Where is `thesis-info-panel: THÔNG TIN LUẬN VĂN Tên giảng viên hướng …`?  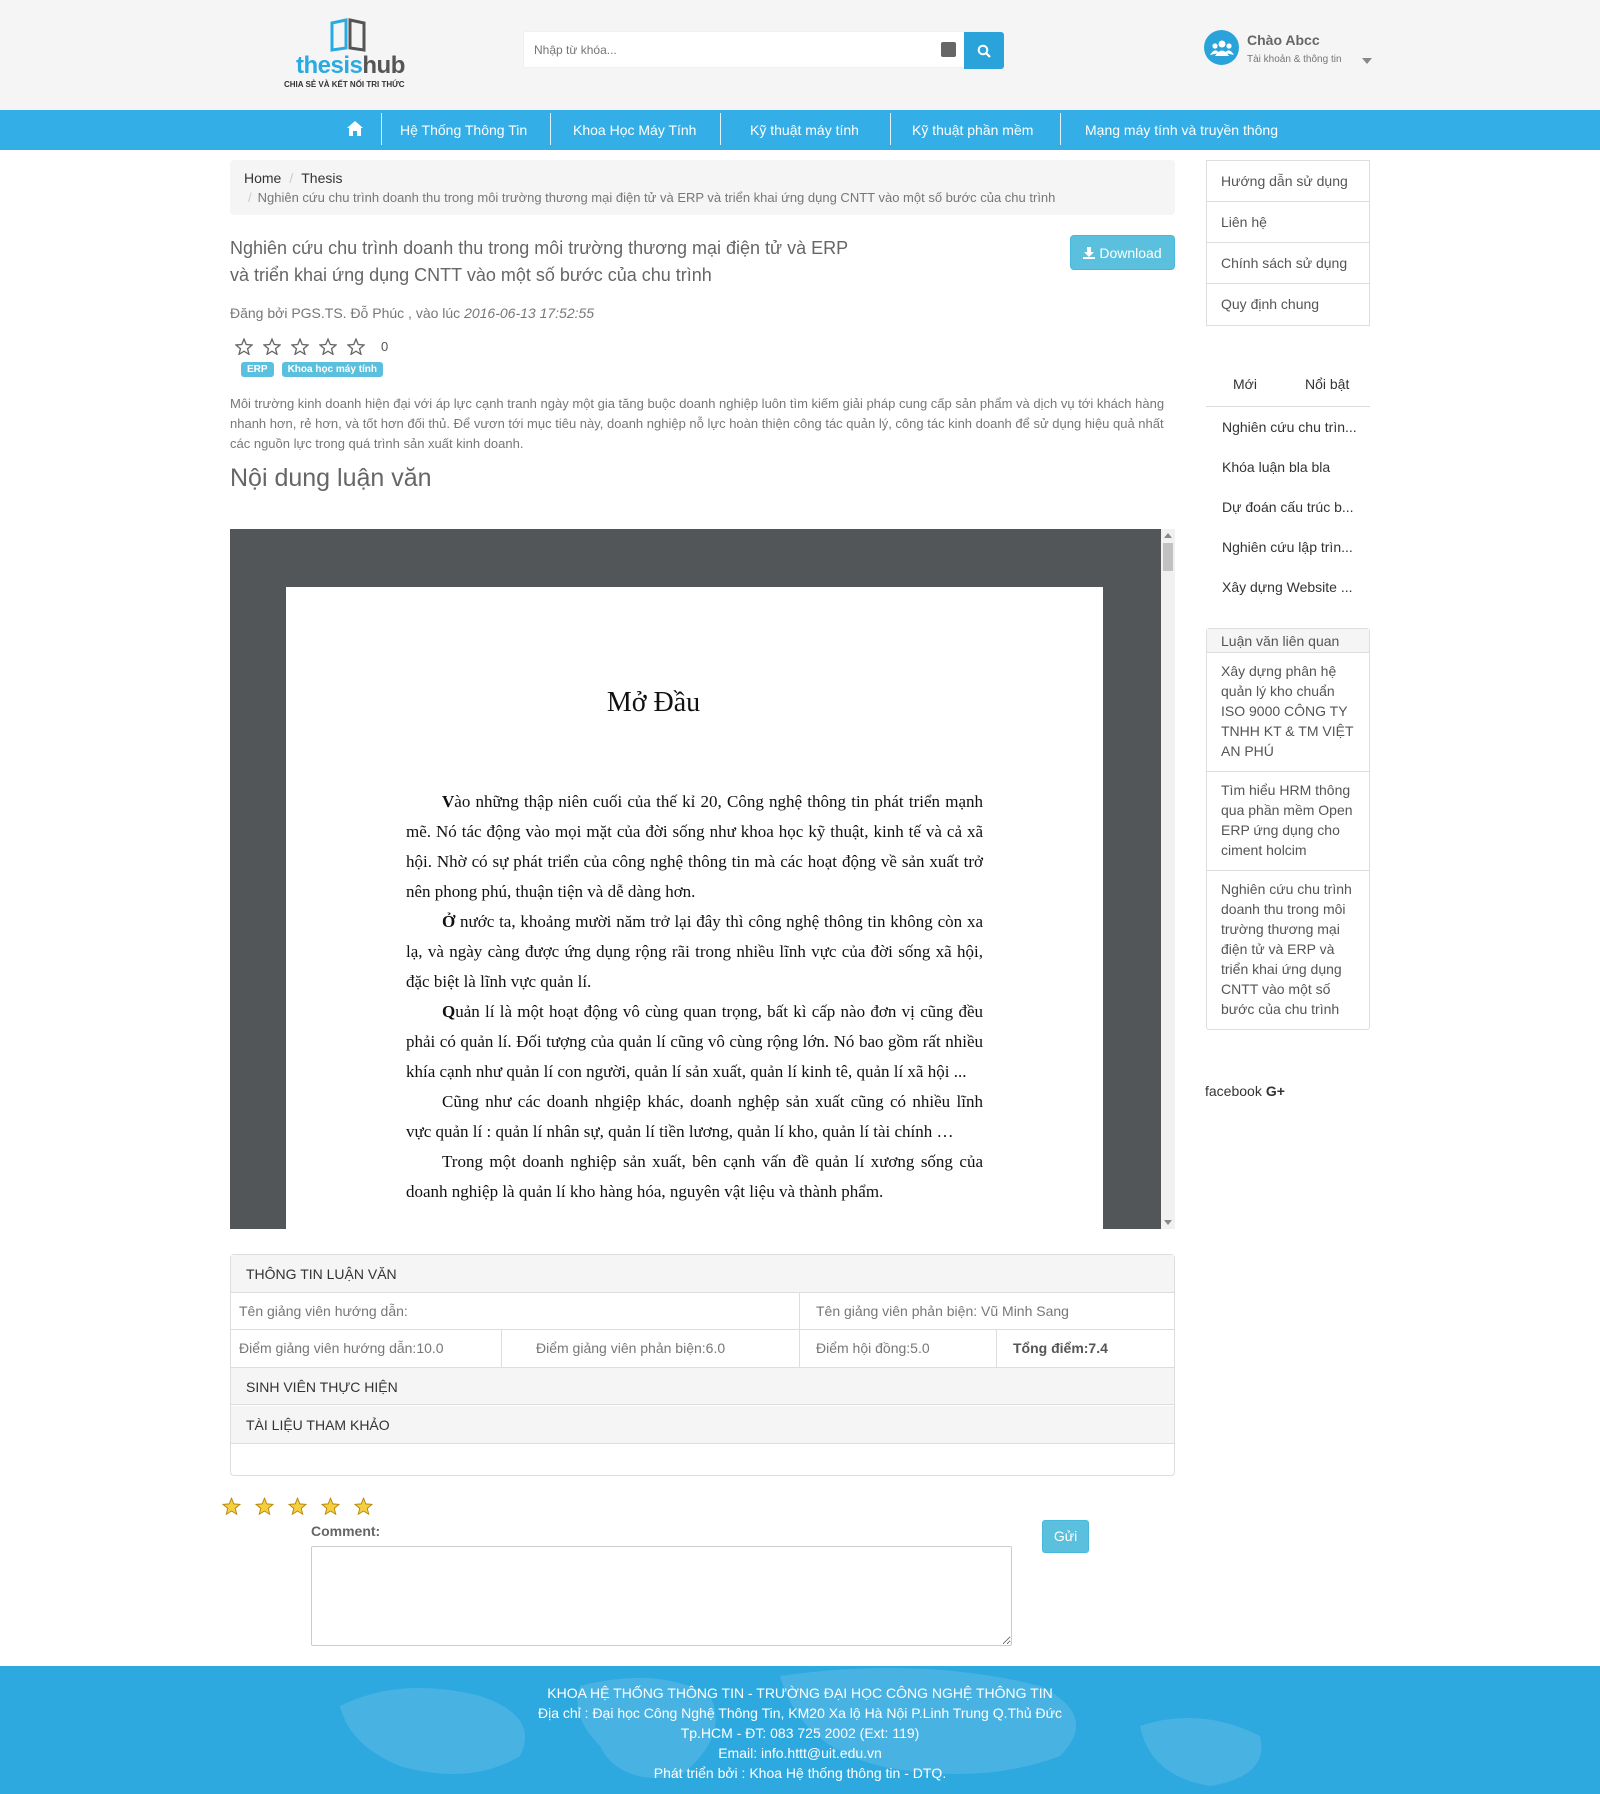
thesis-info-panel: THÔNG TIN LUẬN VĂN Tên giảng viên hướng … is located at coordinates (702, 1365).